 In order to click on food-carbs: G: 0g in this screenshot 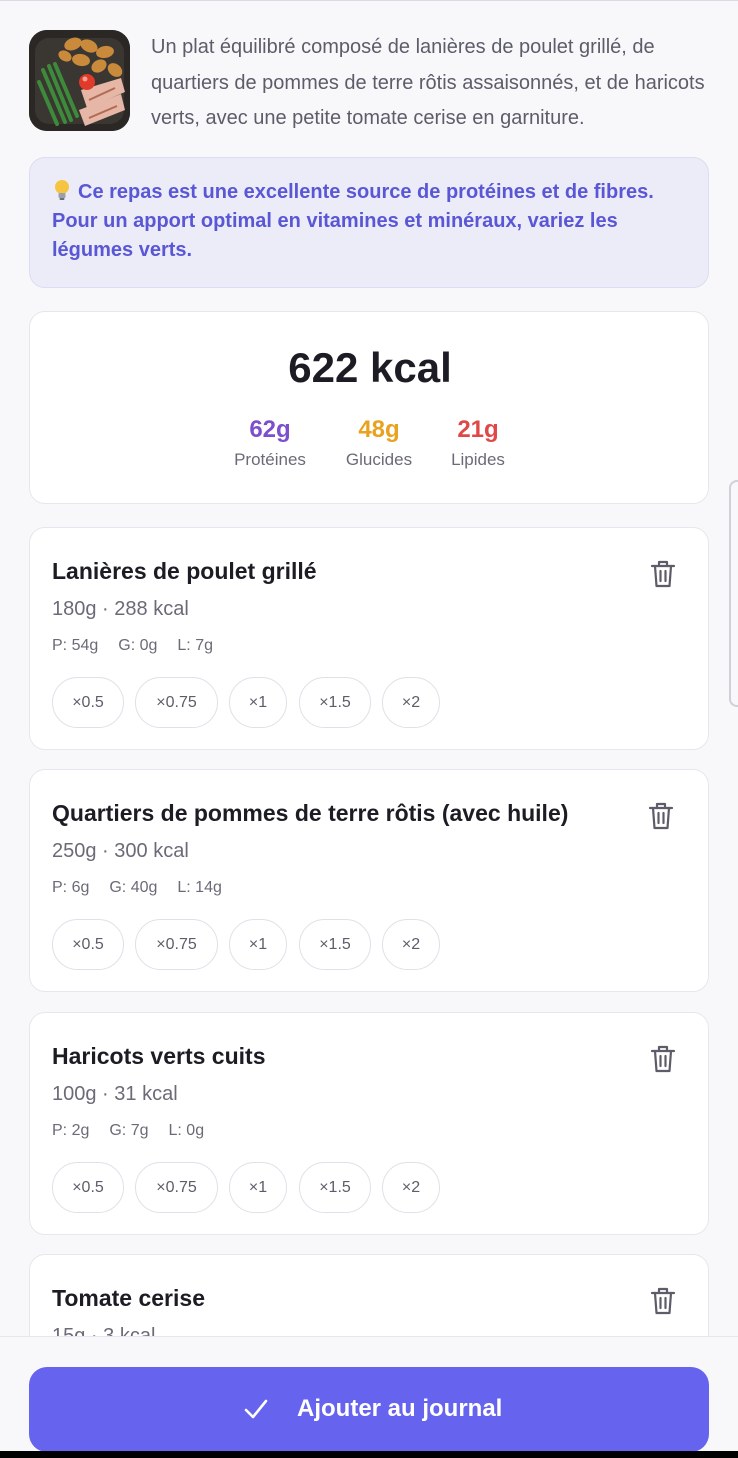, I will do `click(138, 645)`.